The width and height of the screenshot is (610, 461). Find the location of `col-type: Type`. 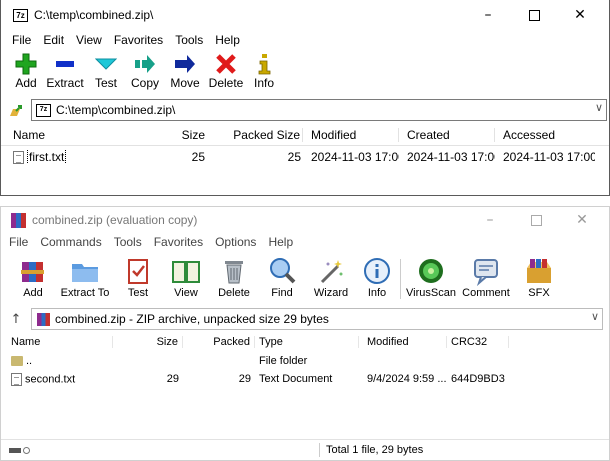

col-type: Type is located at coordinates (307, 342).